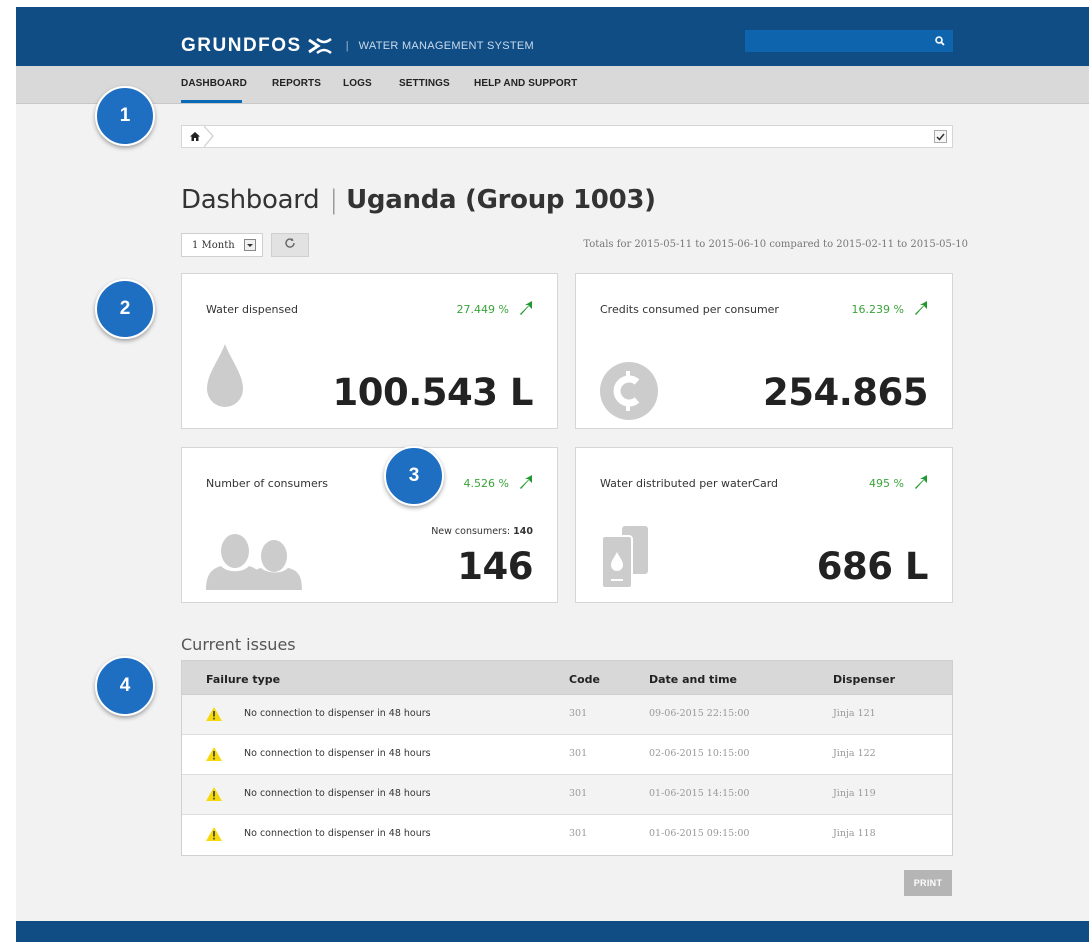  I want to click on checkbox-icon, so click(940, 136).